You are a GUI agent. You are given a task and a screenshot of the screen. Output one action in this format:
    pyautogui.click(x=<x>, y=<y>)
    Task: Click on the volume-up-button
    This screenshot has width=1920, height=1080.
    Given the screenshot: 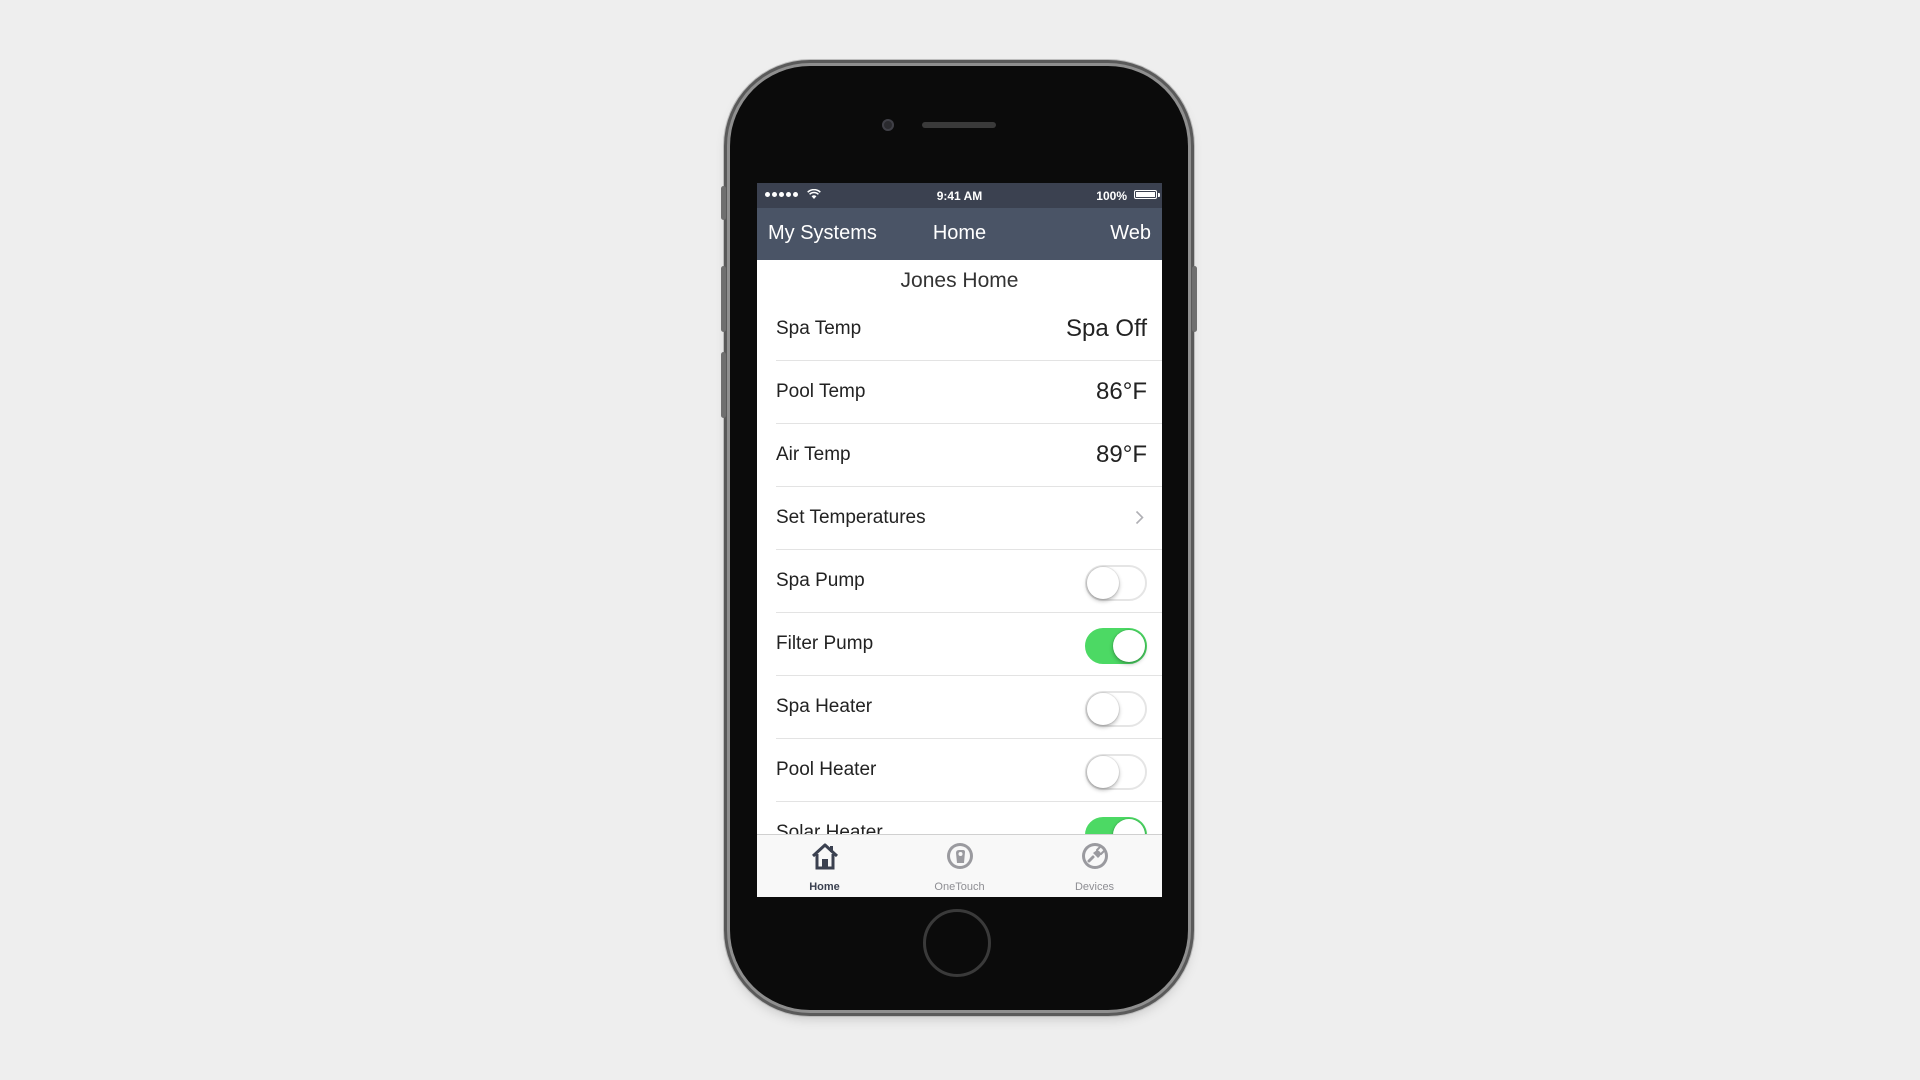 What is the action you would take?
    pyautogui.click(x=723, y=299)
    